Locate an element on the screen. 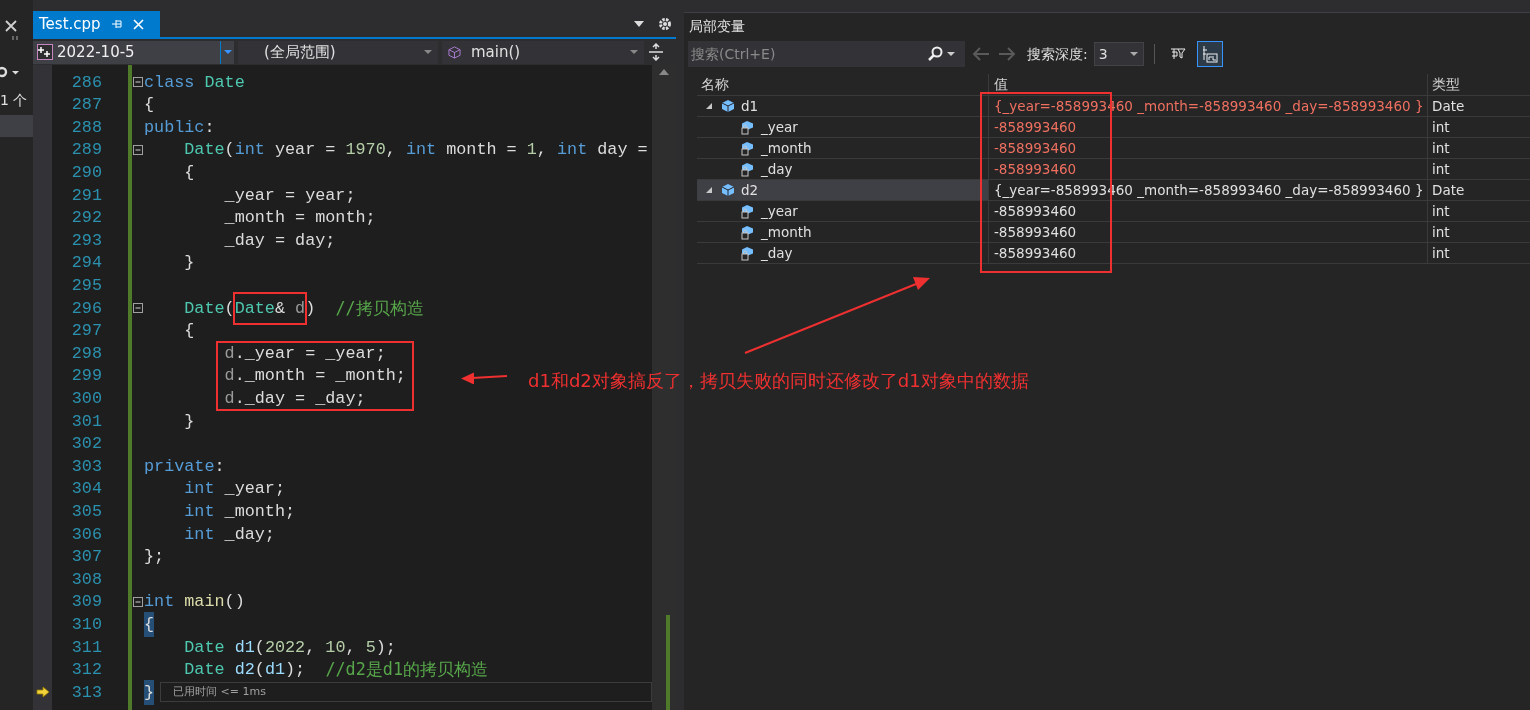  dropdown-button is located at coordinates (227, 52).